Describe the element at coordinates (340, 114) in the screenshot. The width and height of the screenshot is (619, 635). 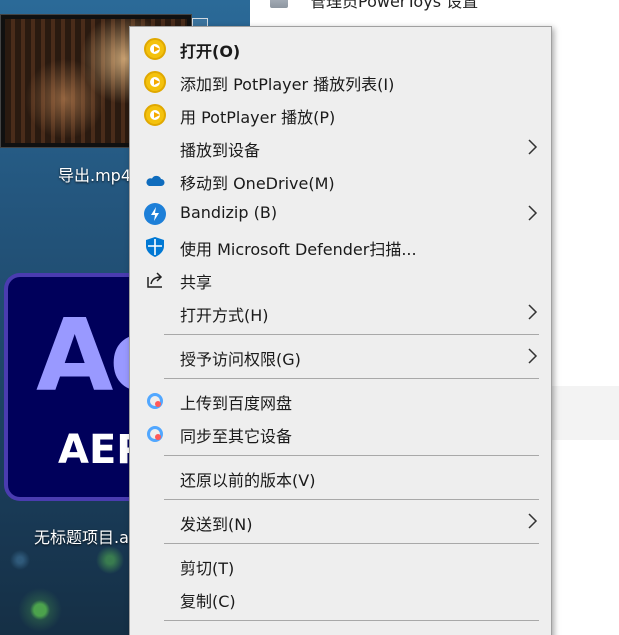
I see `menu-item-play-with-potplayer: 用 PotPlayer 播放(P)` at that location.